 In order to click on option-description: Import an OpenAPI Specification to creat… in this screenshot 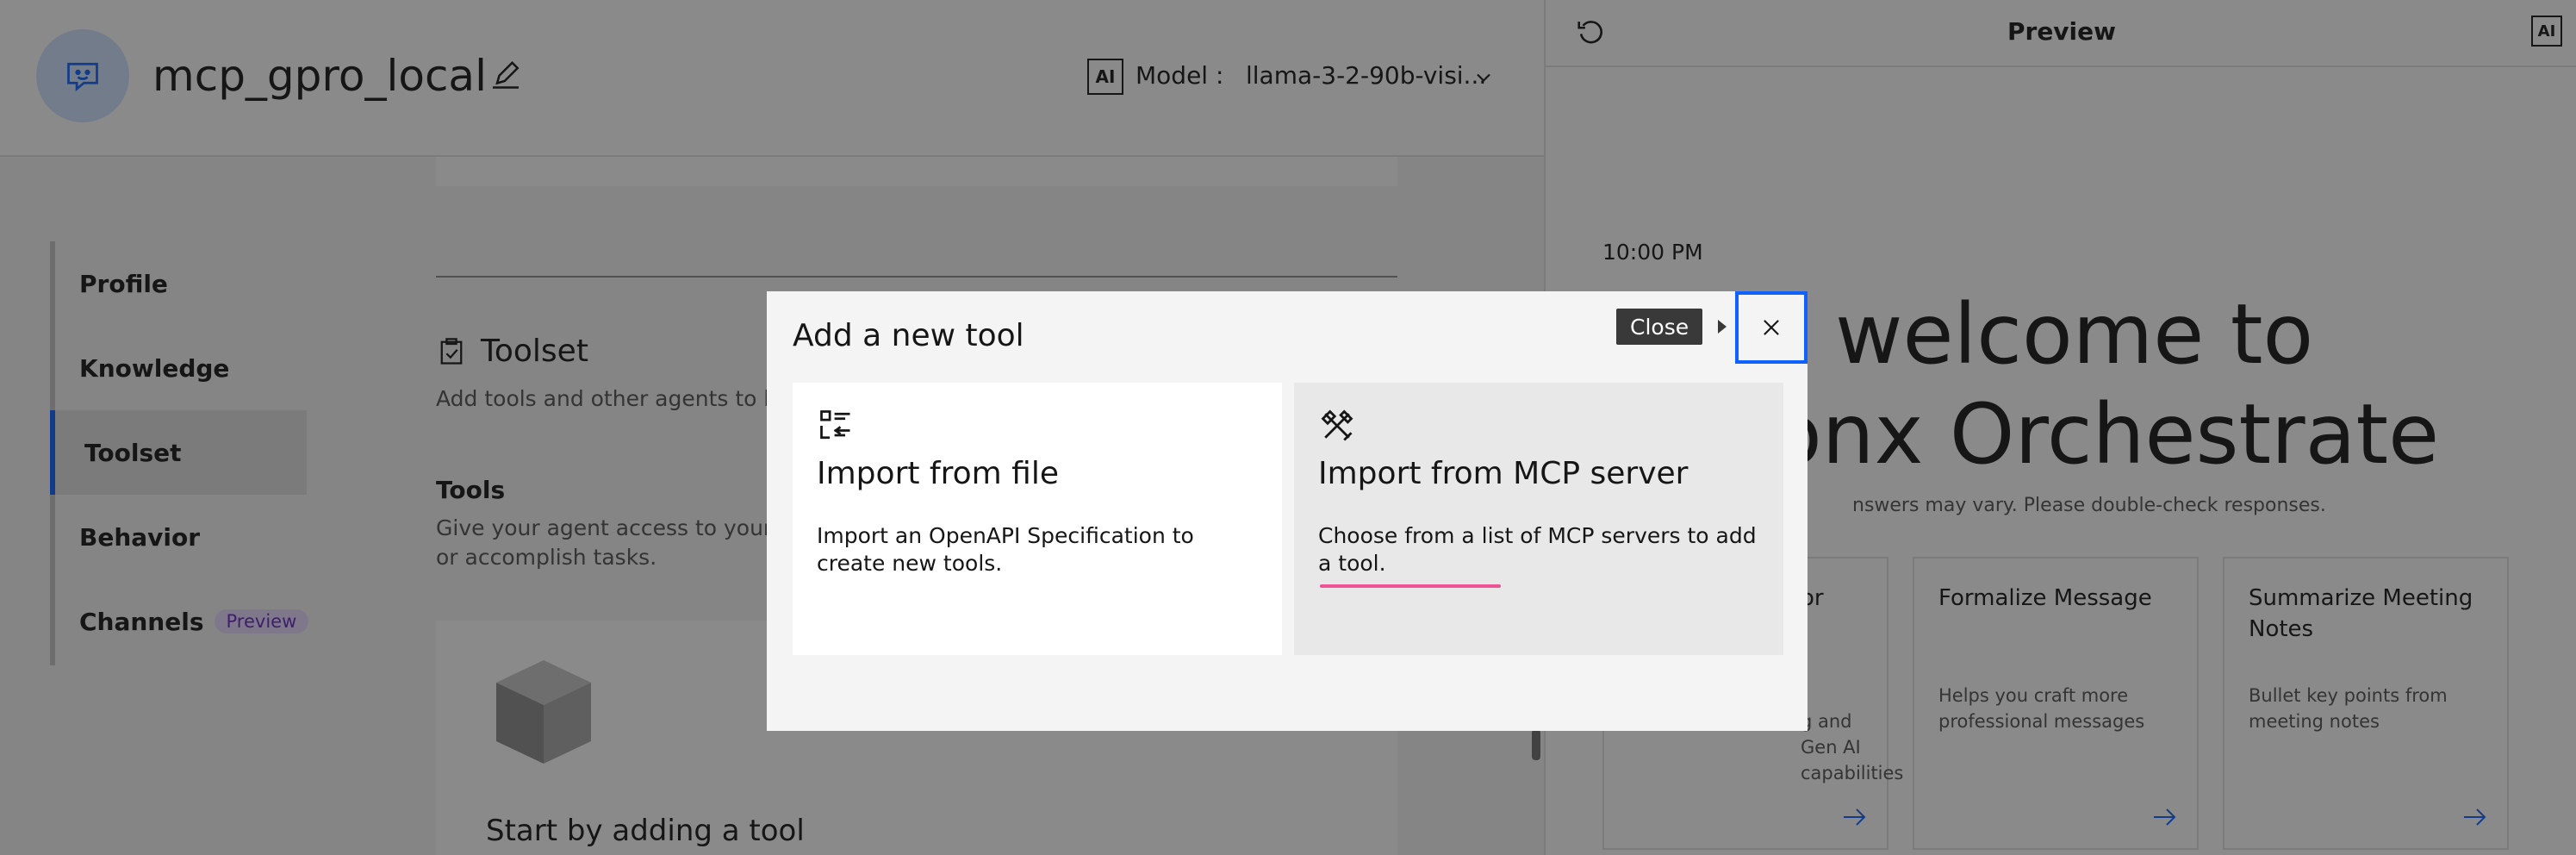, I will do `click(1006, 549)`.